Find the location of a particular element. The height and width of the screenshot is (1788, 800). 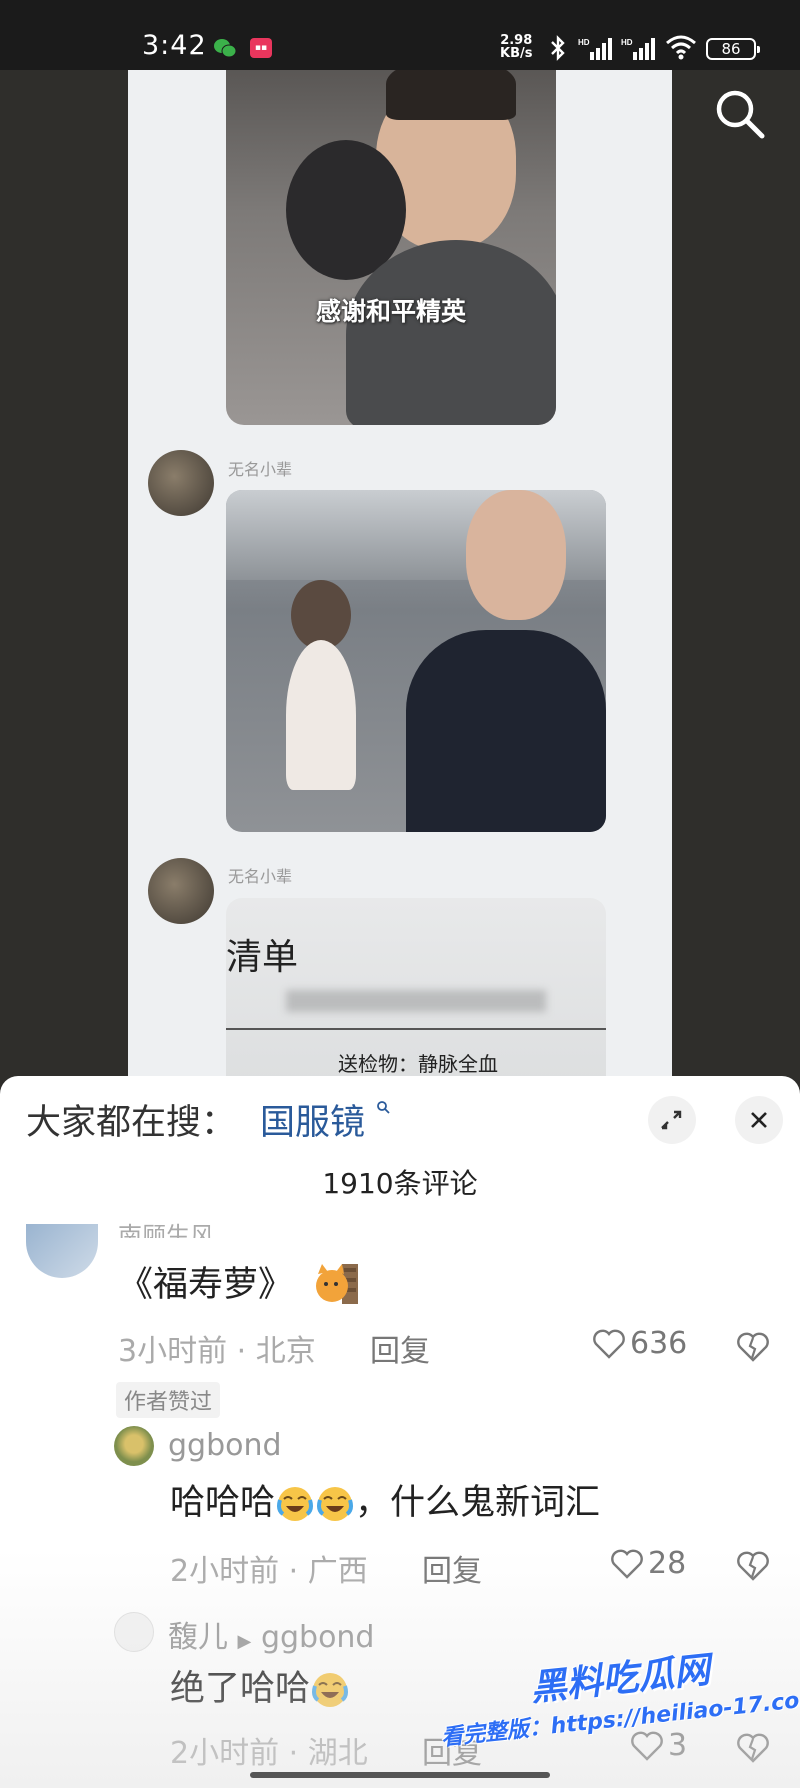

status-time: 3:42 is located at coordinates (174, 45).